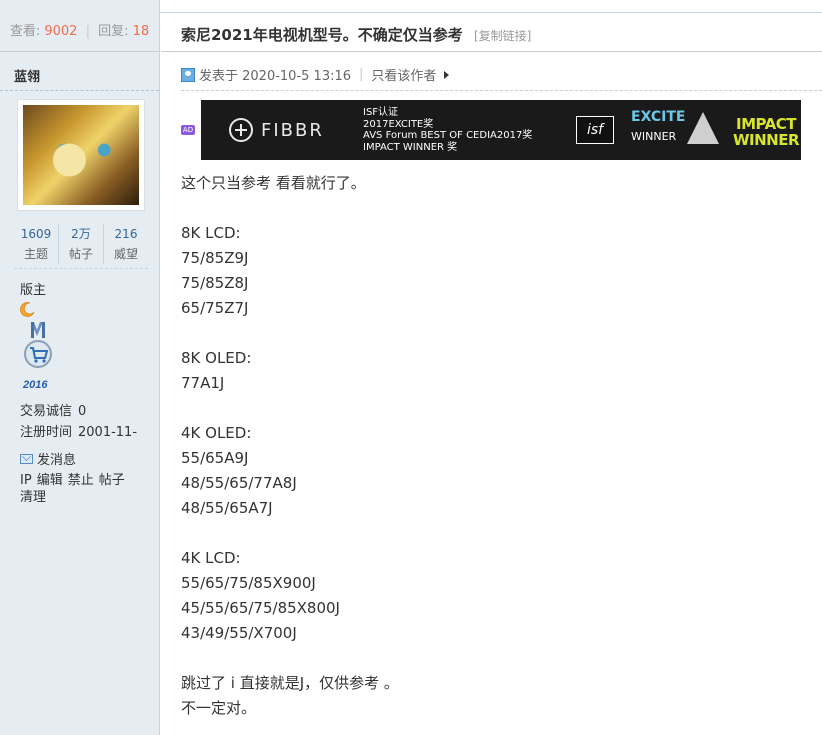 The width and height of the screenshot is (822, 735). Describe the element at coordinates (211, 558) in the screenshot. I see `content-line: 4K LCD:` at that location.